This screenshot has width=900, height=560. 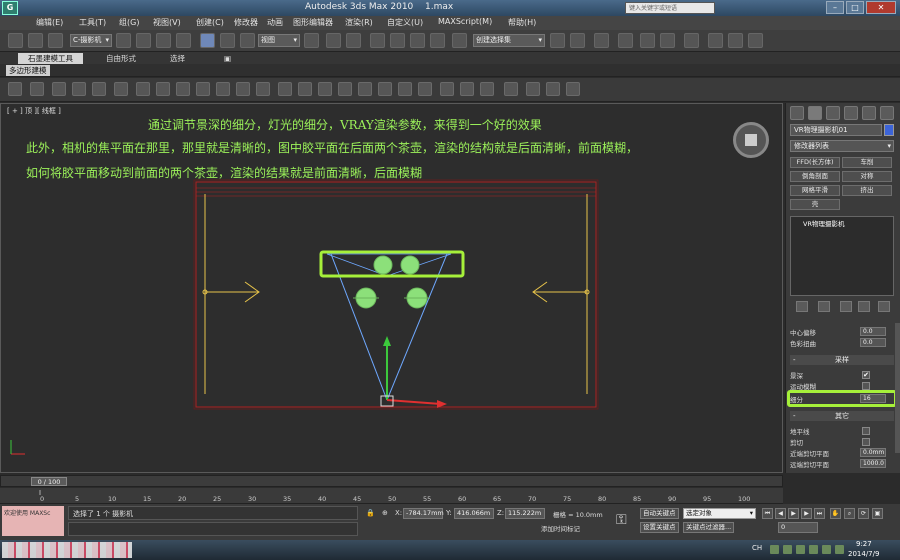 What do you see at coordinates (864, 544) in the screenshot?
I see `clock-time: 9:27` at bounding box center [864, 544].